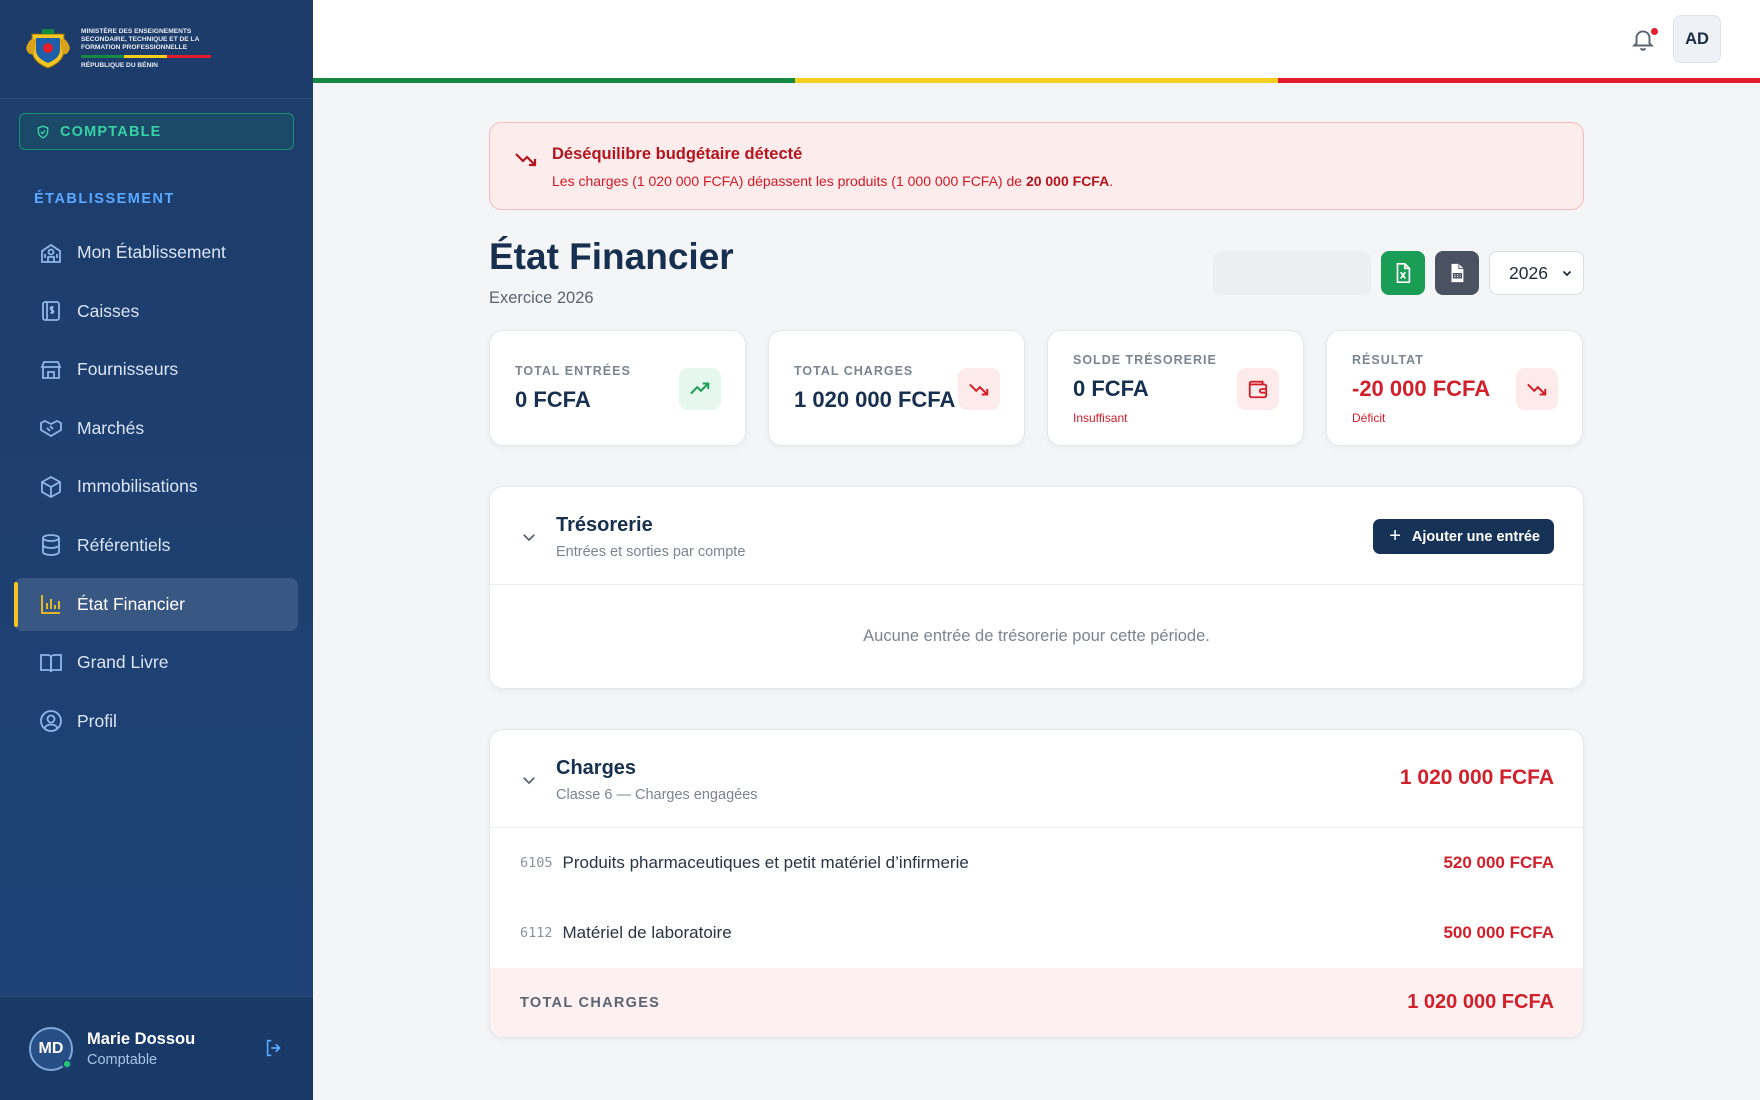  Describe the element at coordinates (51, 311) in the screenshot. I see `cash-register-icon` at that location.